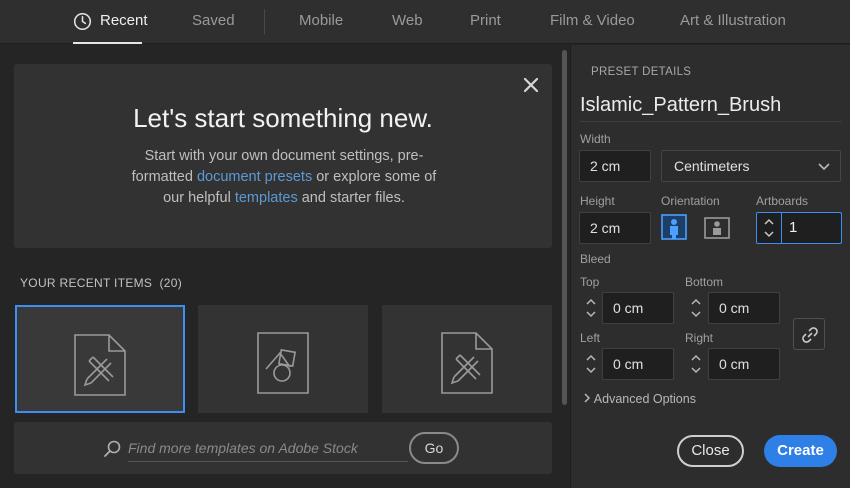  What do you see at coordinates (407, 22) in the screenshot?
I see `tab-web: Web` at bounding box center [407, 22].